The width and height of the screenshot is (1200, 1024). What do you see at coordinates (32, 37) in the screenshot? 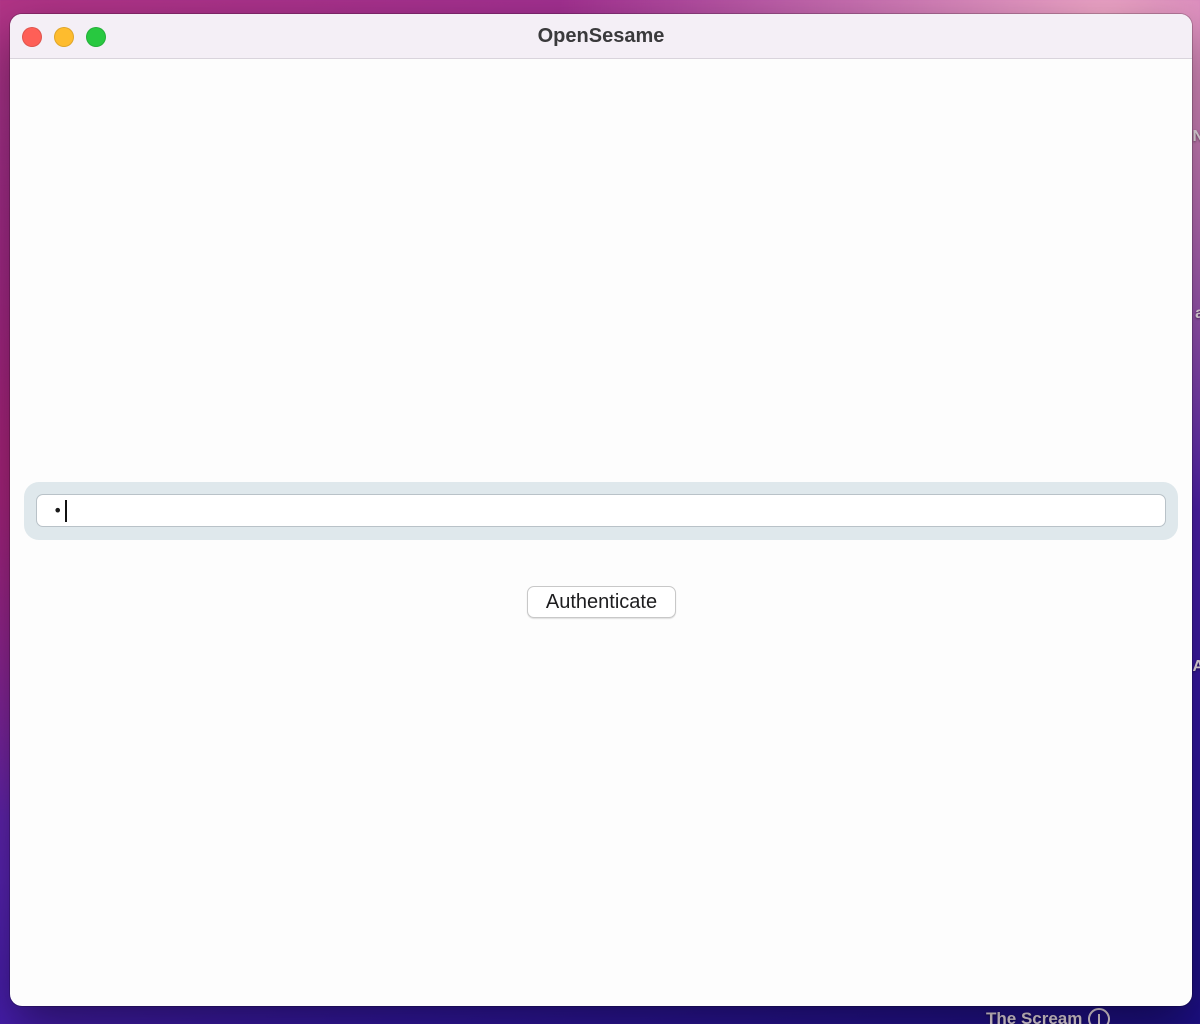
I see `close-button` at bounding box center [32, 37].